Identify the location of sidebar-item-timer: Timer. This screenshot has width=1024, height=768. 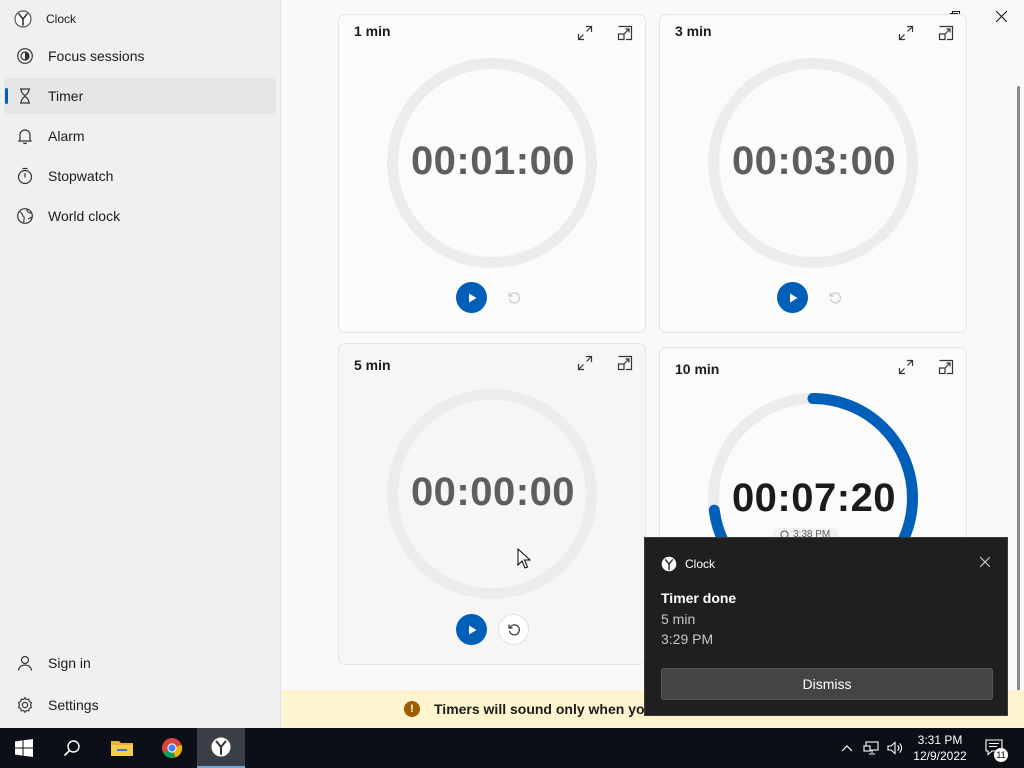
(140, 96).